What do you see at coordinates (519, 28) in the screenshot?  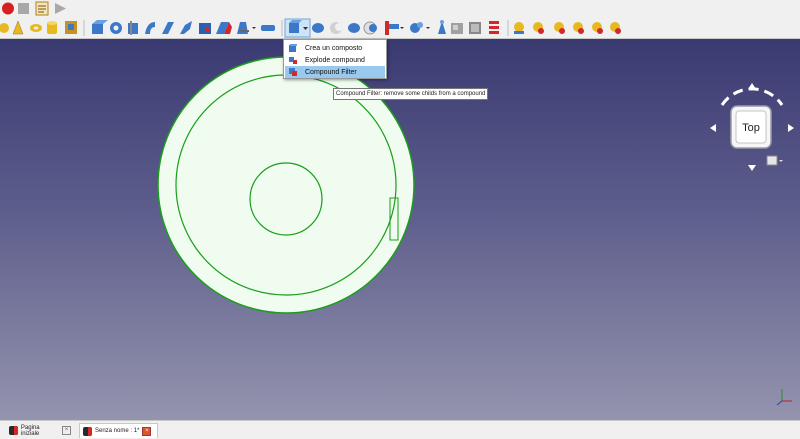 I see `measure-linear-icon` at bounding box center [519, 28].